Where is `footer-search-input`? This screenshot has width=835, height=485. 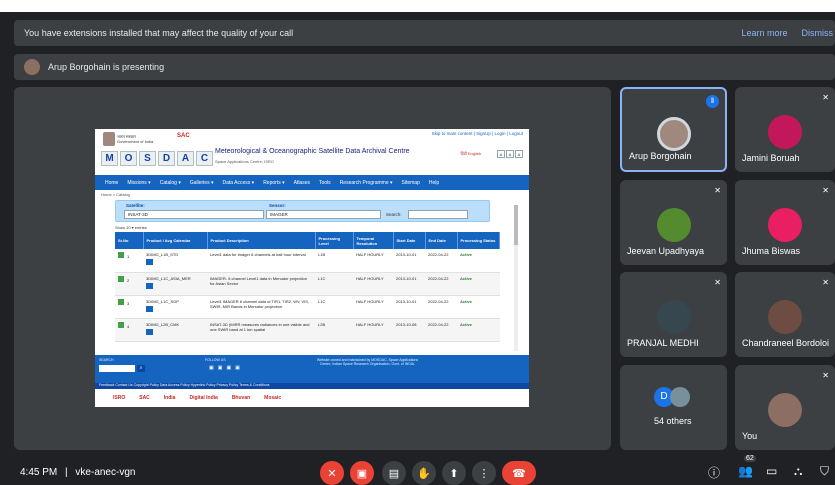 footer-search-input is located at coordinates (117, 368).